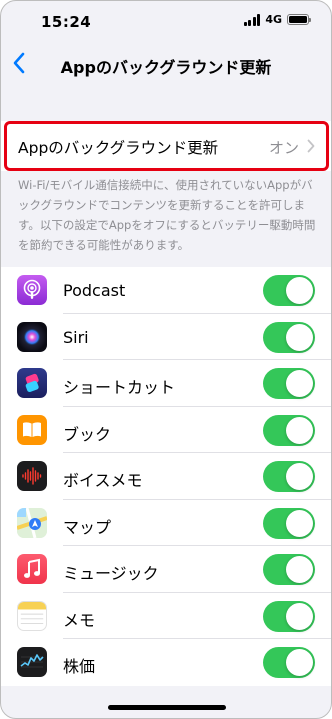  What do you see at coordinates (76, 337) in the screenshot?
I see `app-name: Siri` at bounding box center [76, 337].